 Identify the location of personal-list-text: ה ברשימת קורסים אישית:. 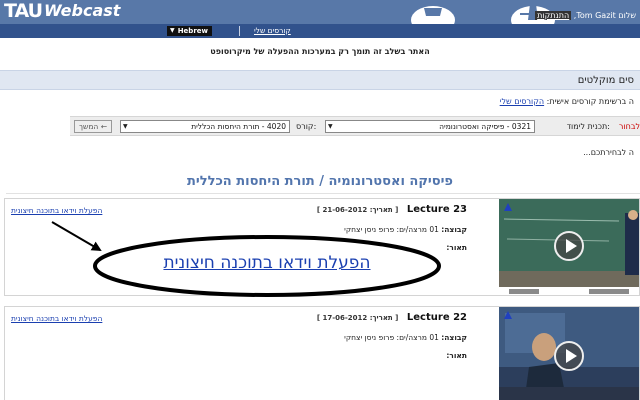
(590, 101).